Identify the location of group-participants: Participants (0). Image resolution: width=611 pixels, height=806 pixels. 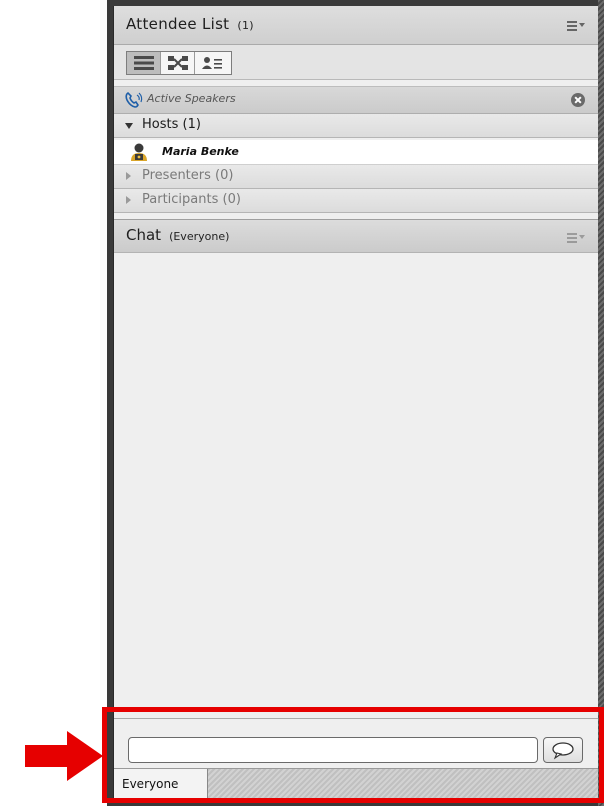
(356, 201).